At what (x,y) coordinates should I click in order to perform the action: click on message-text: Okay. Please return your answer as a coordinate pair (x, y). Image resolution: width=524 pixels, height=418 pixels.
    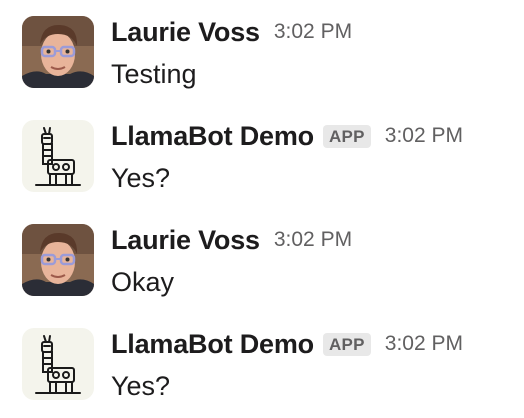
    Looking at the image, I should click on (143, 282).